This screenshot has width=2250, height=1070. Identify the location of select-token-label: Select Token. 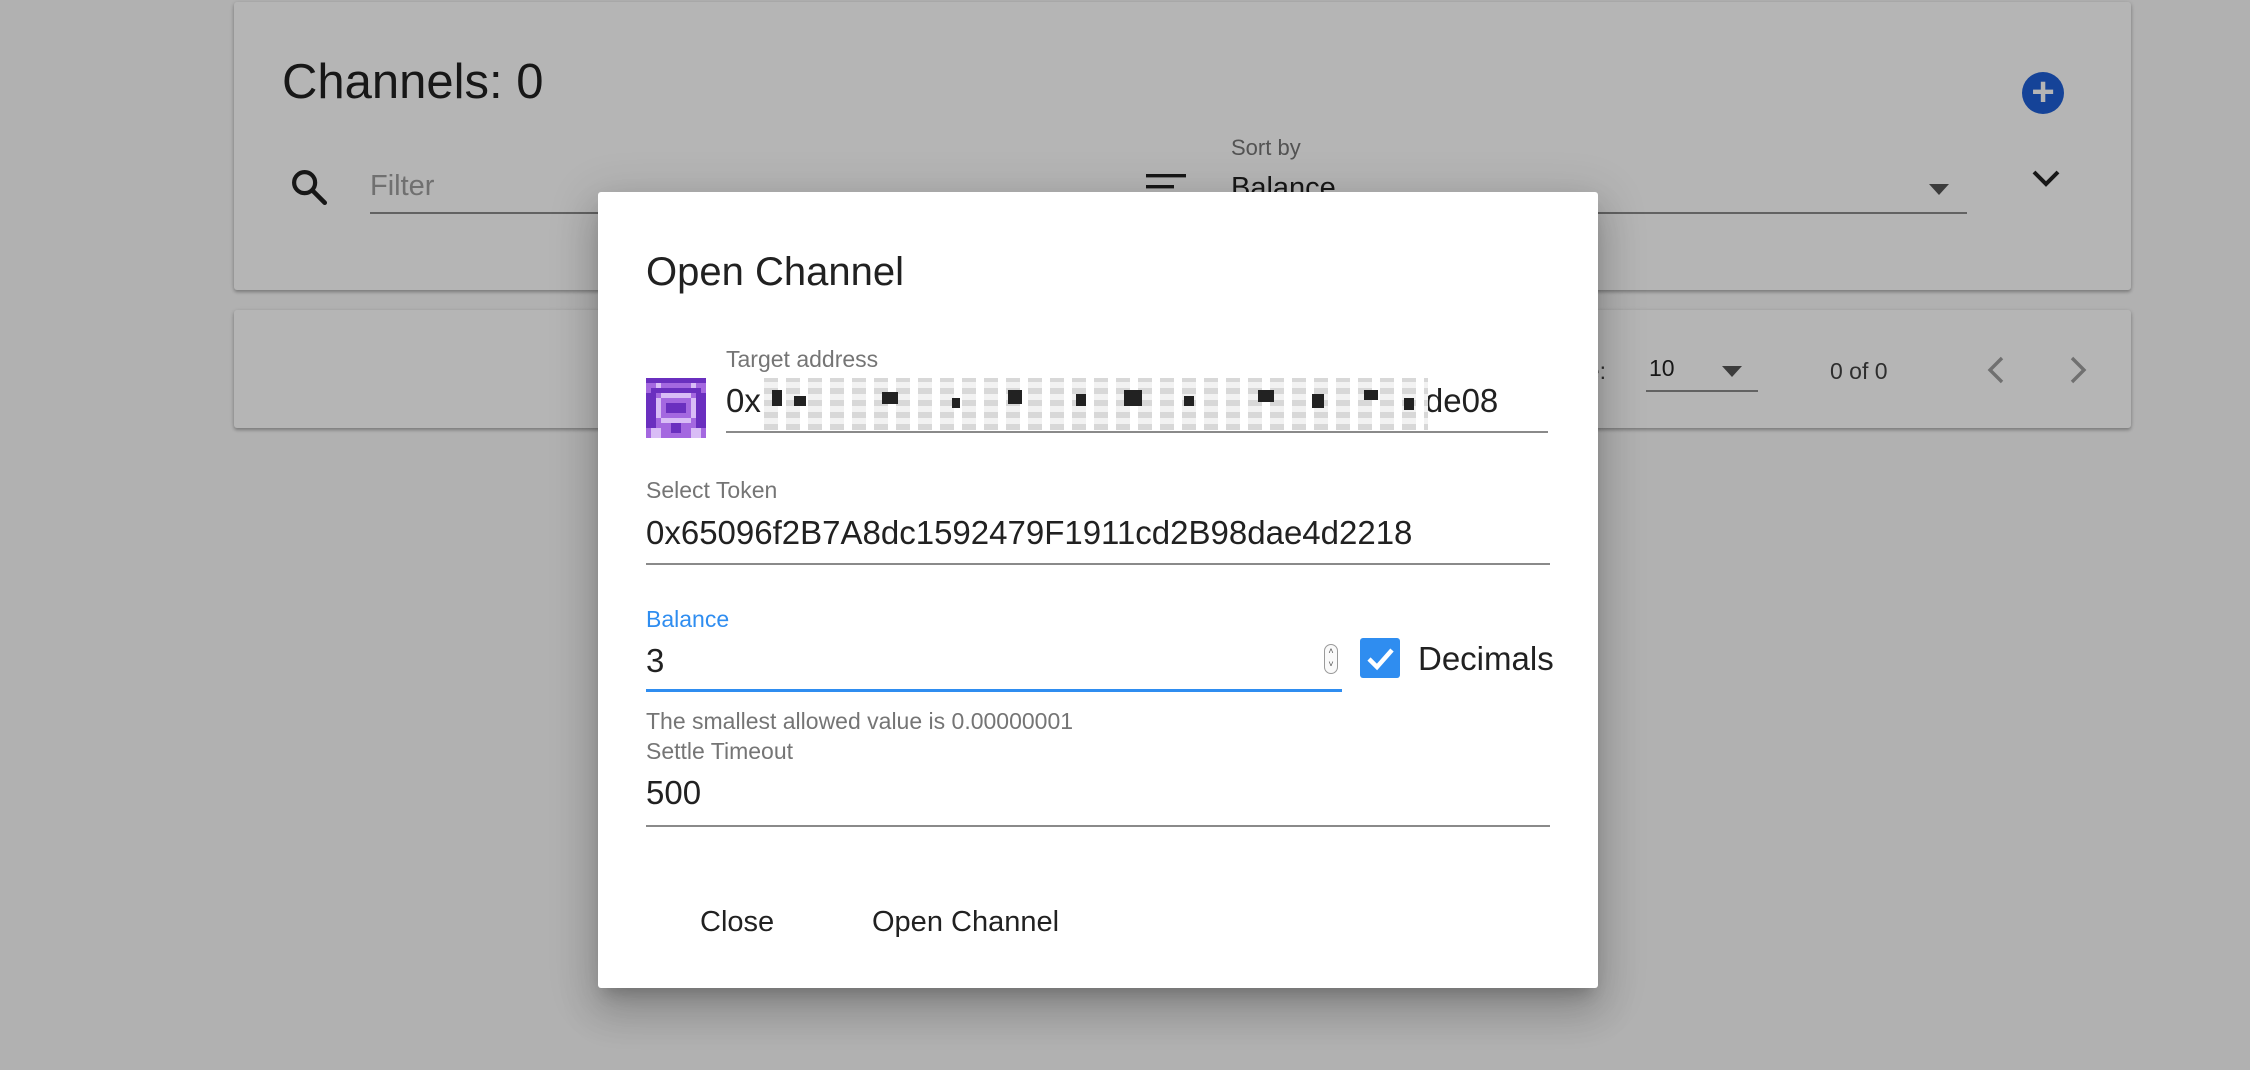
(712, 490).